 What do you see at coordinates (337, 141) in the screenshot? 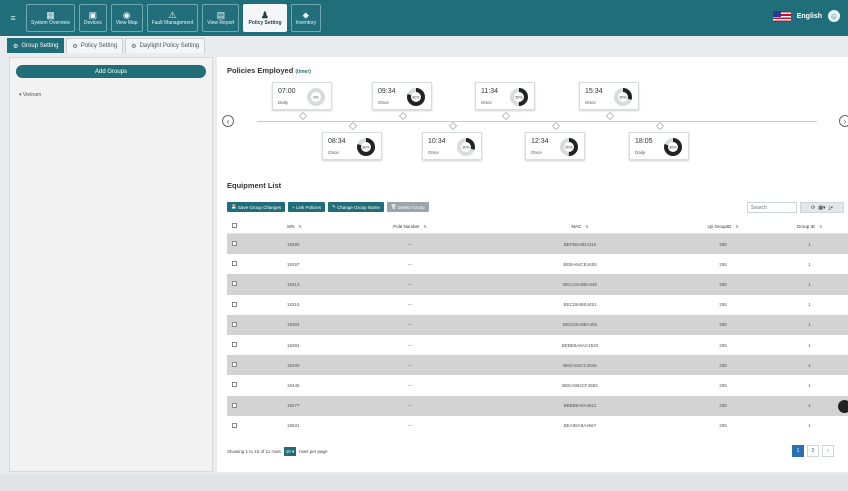
I see `policy-time: 08:34` at bounding box center [337, 141].